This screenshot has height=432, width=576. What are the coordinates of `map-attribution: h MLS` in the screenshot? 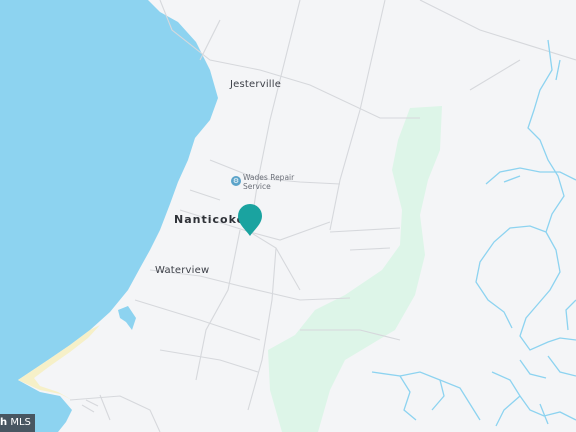 It's located at (17, 423).